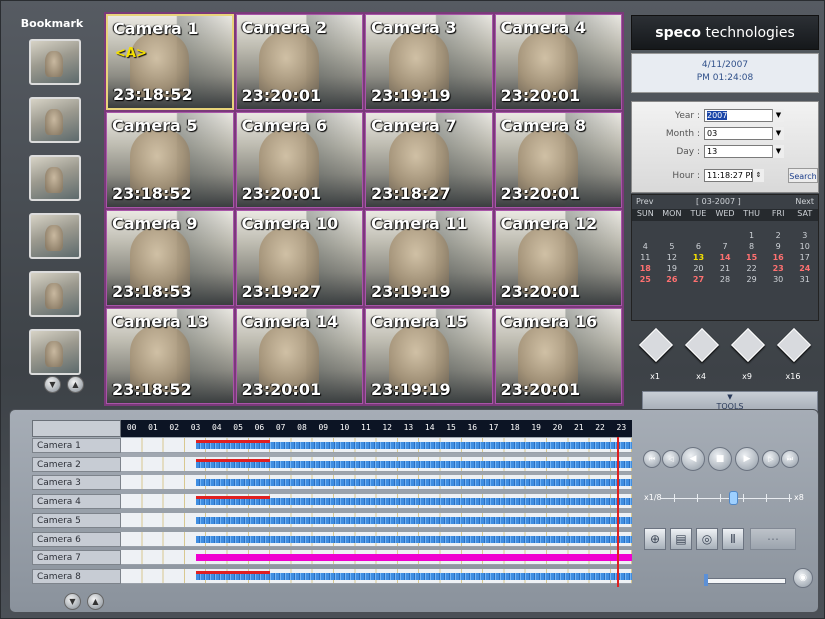 The height and width of the screenshot is (619, 825). Describe the element at coordinates (558, 356) in the screenshot. I see `camera-tile: Camera 16 23:20:01` at that location.